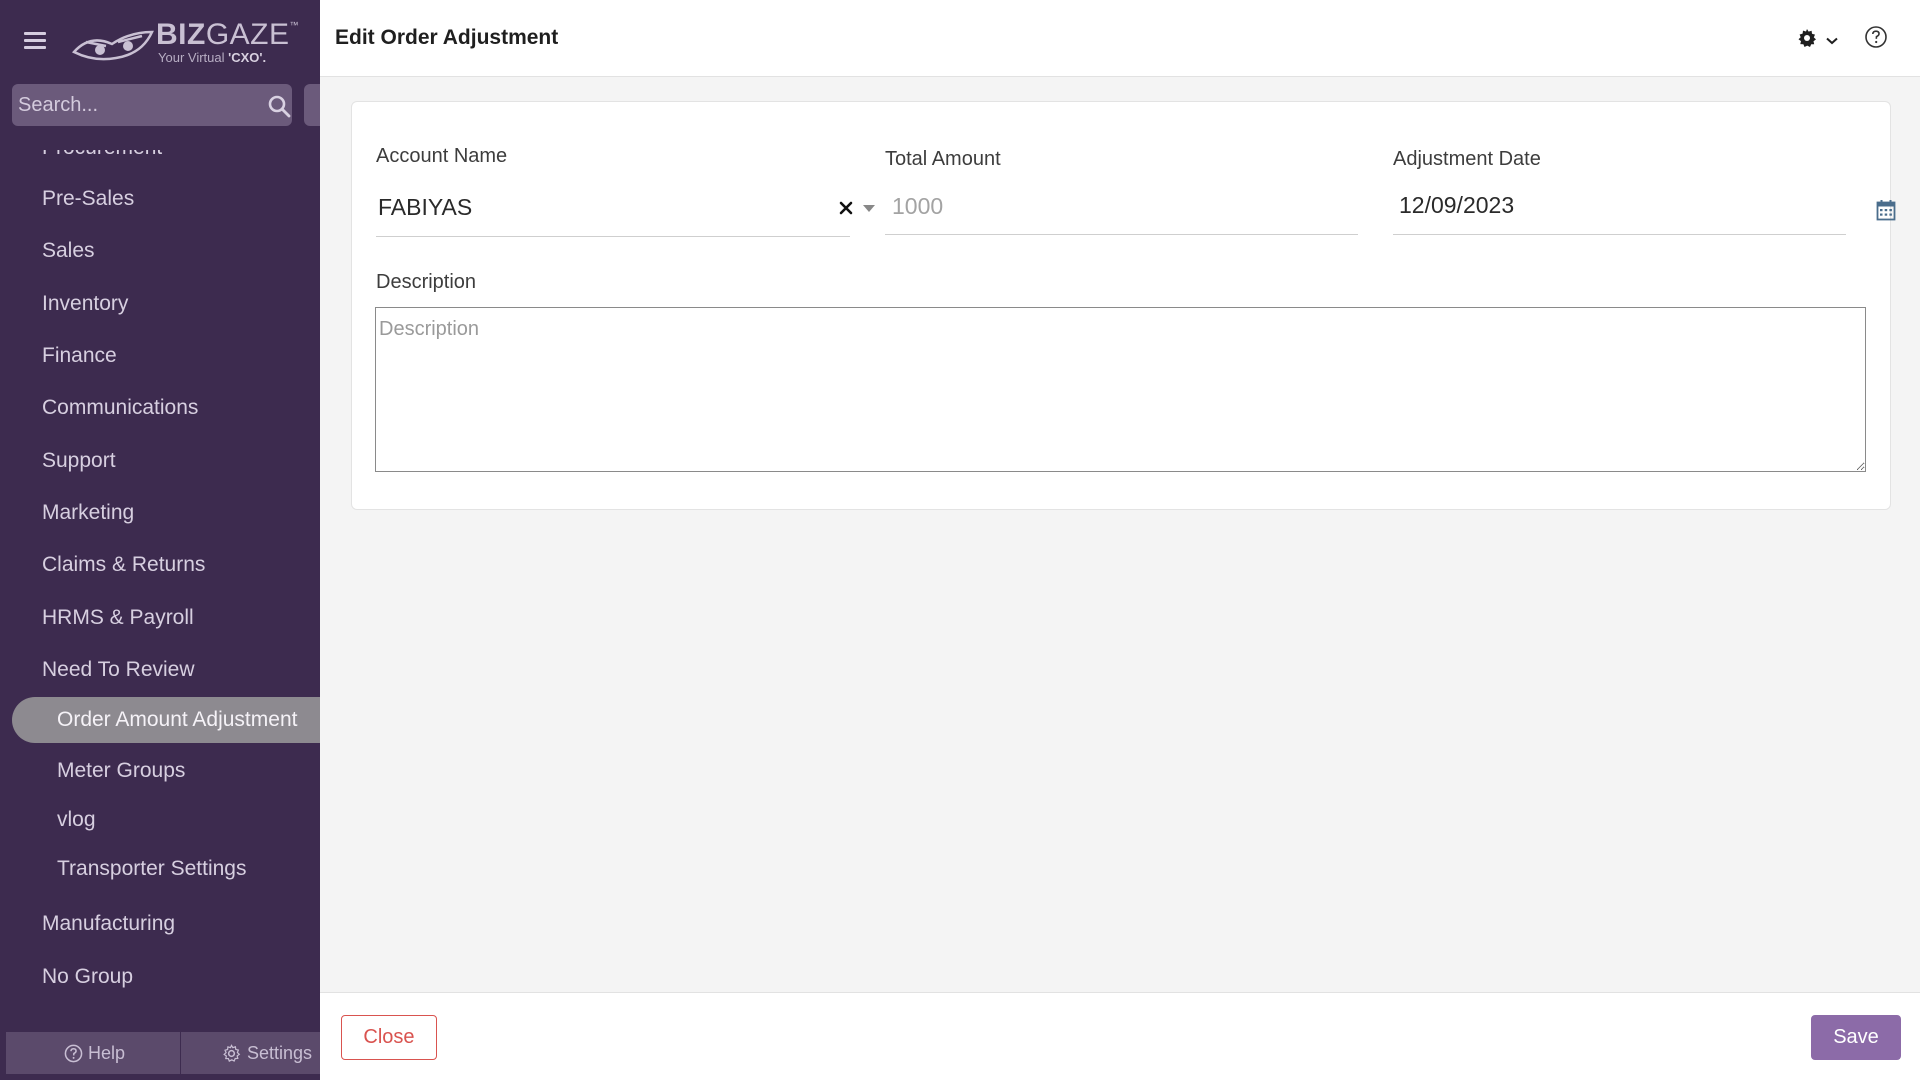 Image resolution: width=1920 pixels, height=1080 pixels. I want to click on sidebar-item-pre-sales: Pre-Sales, so click(88, 199).